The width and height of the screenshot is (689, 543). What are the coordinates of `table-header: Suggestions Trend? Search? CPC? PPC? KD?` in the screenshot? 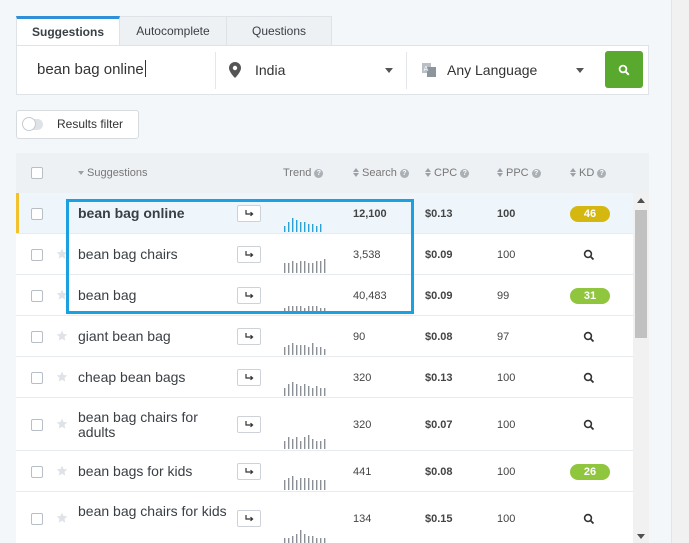 It's located at (332, 173).